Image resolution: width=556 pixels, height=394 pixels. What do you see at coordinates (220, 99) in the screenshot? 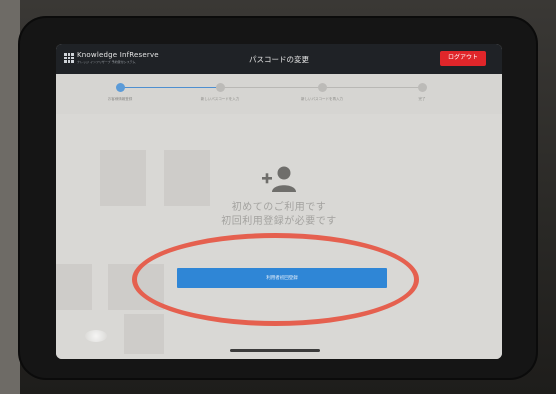
I see `step-label-2: 新しいパスコードを入力` at bounding box center [220, 99].